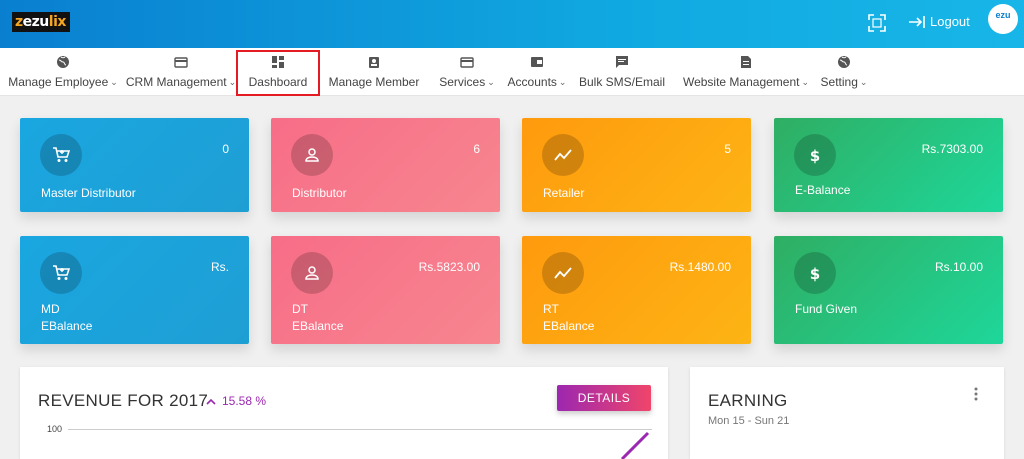 The image size is (1024, 459). What do you see at coordinates (134, 165) in the screenshot?
I see `stat-card-master-distributor: 0 Master Distributor` at bounding box center [134, 165].